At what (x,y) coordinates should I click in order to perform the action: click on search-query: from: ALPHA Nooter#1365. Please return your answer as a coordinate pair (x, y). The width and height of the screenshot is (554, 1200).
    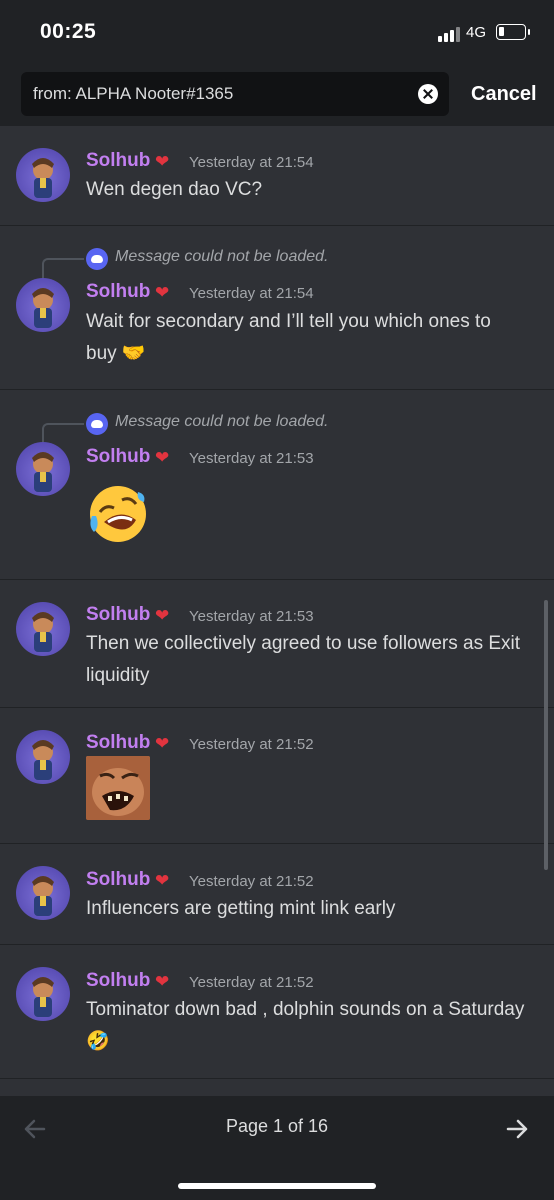
    Looking at the image, I should click on (133, 94).